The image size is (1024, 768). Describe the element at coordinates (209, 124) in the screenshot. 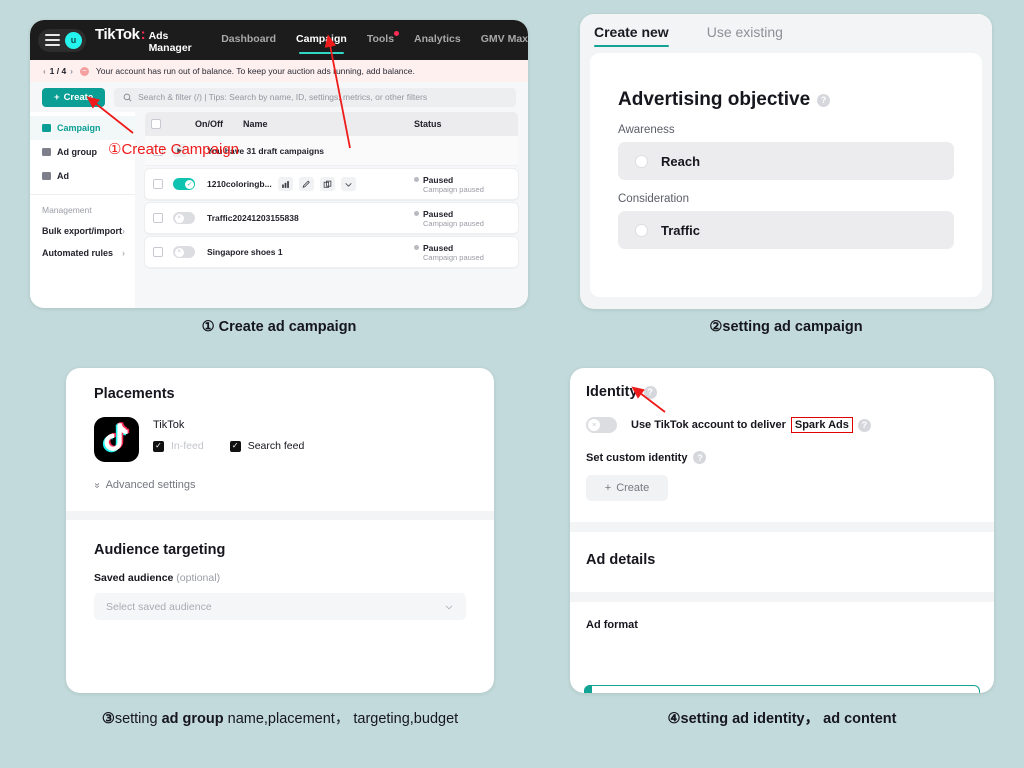

I see `table-header-onoff: On/Off` at that location.